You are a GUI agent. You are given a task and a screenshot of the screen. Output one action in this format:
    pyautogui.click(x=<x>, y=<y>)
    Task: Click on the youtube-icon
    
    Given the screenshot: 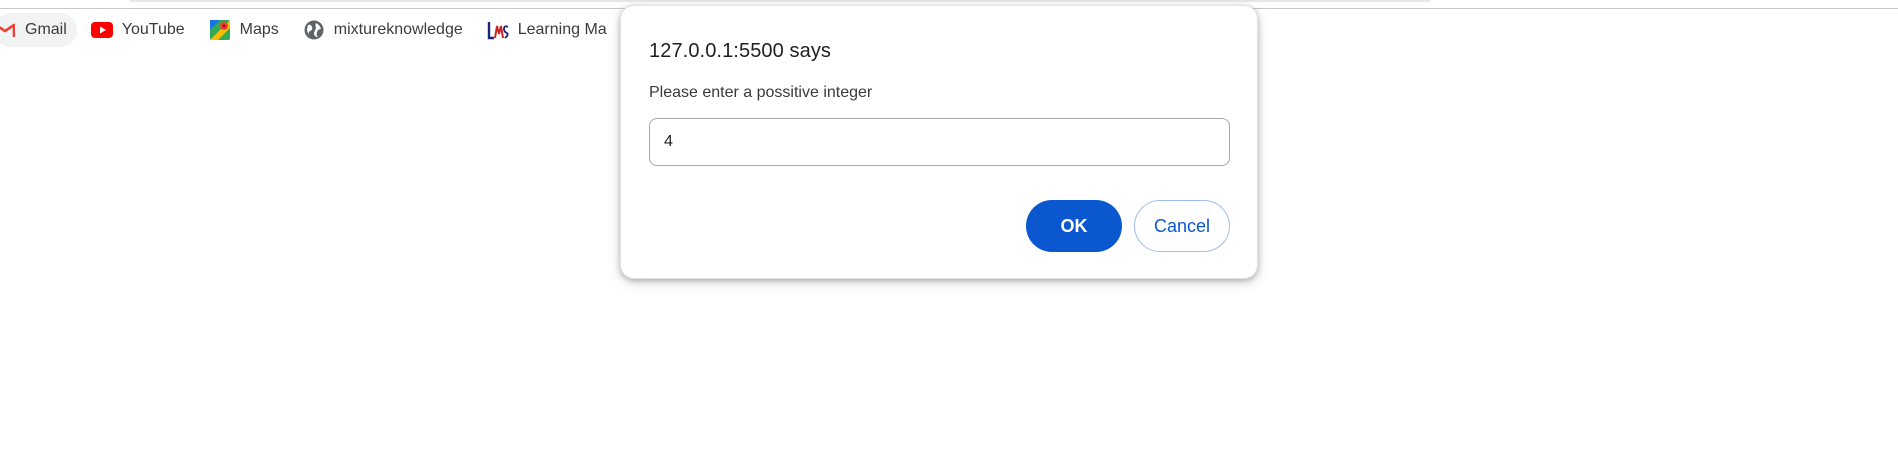 What is the action you would take?
    pyautogui.click(x=101, y=30)
    